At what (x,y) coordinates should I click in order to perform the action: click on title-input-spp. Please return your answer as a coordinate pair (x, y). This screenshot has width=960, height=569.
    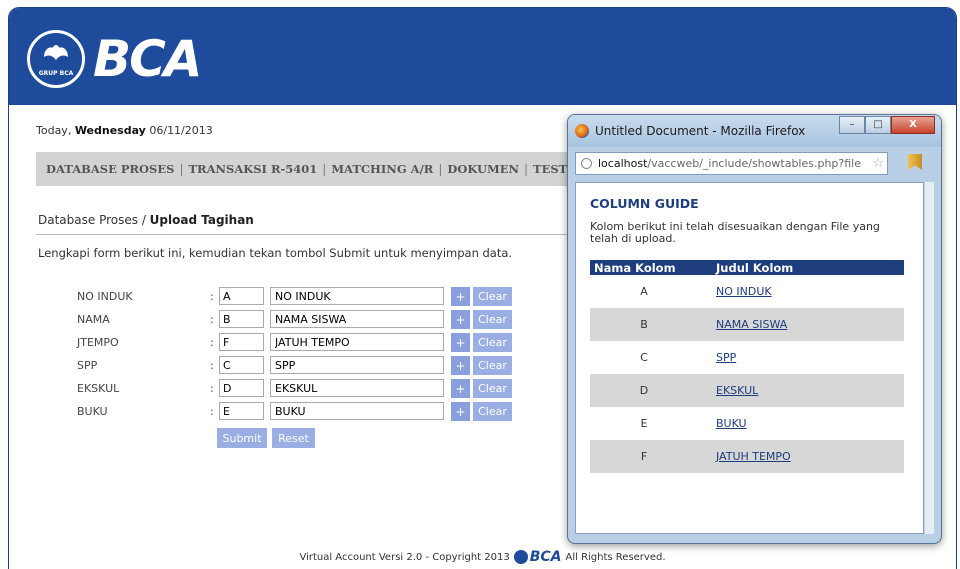
    Looking at the image, I should click on (357, 365).